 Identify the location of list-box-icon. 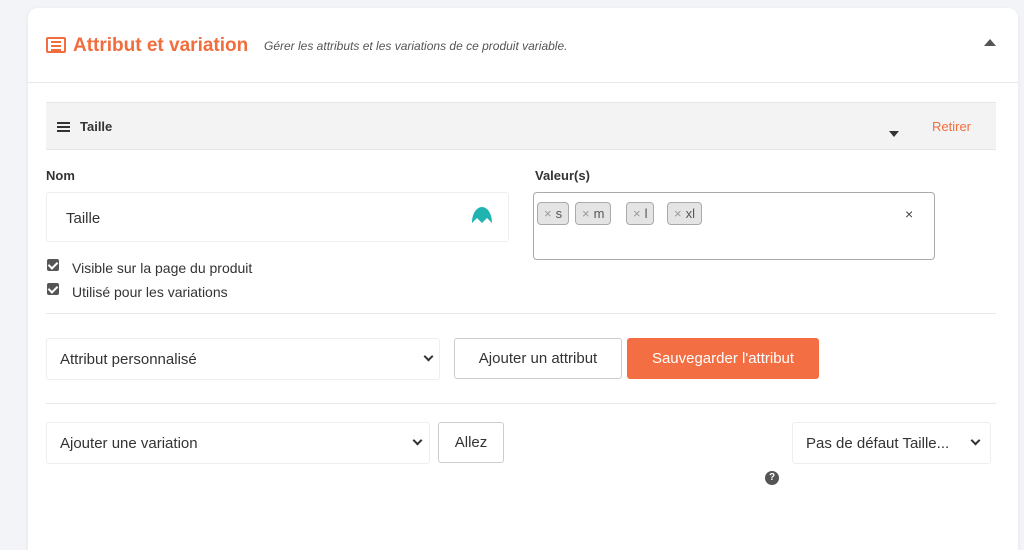
(56, 45).